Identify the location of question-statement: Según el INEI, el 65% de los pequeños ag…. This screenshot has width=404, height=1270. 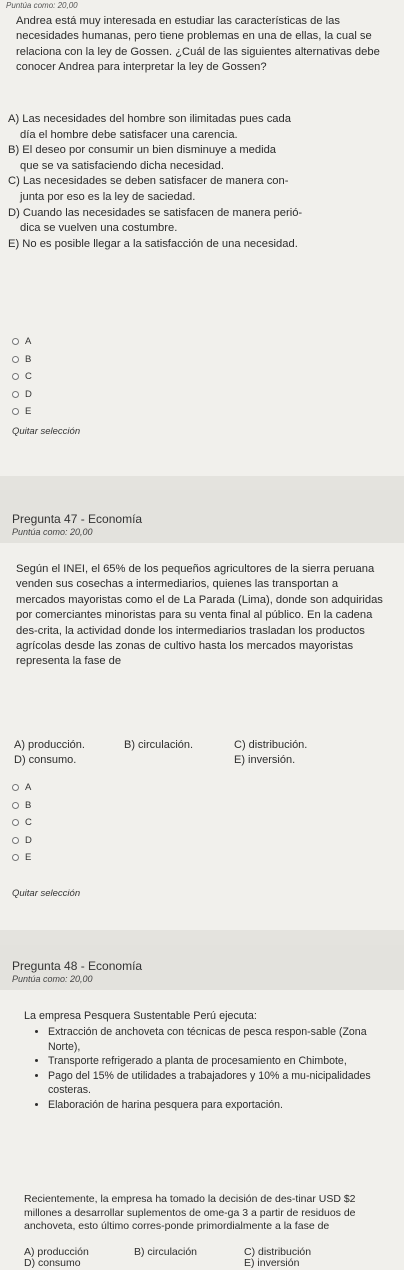
(199, 615).